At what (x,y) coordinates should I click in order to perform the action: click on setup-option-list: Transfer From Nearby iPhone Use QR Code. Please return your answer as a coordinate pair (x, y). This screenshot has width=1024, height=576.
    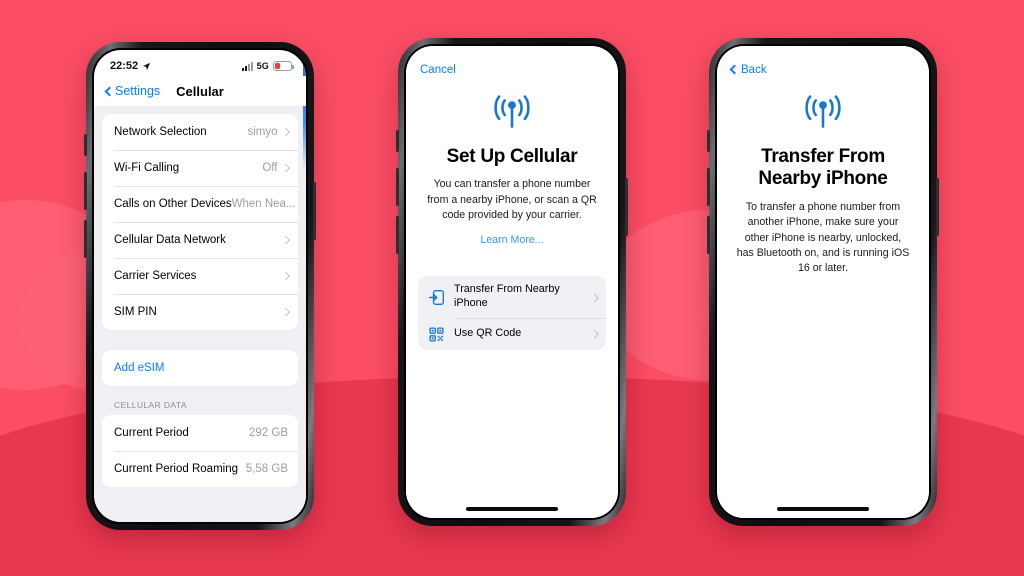
    Looking at the image, I should click on (512, 313).